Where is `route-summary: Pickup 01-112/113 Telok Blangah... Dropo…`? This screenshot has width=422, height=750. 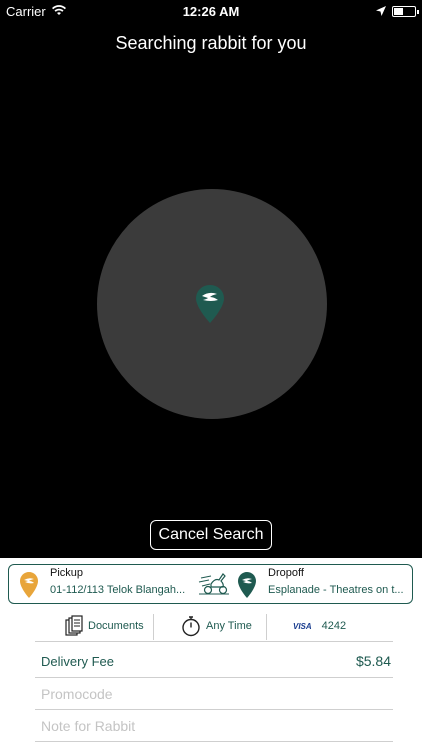 route-summary: Pickup 01-112/113 Telok Blangah... Dropo… is located at coordinates (210, 584).